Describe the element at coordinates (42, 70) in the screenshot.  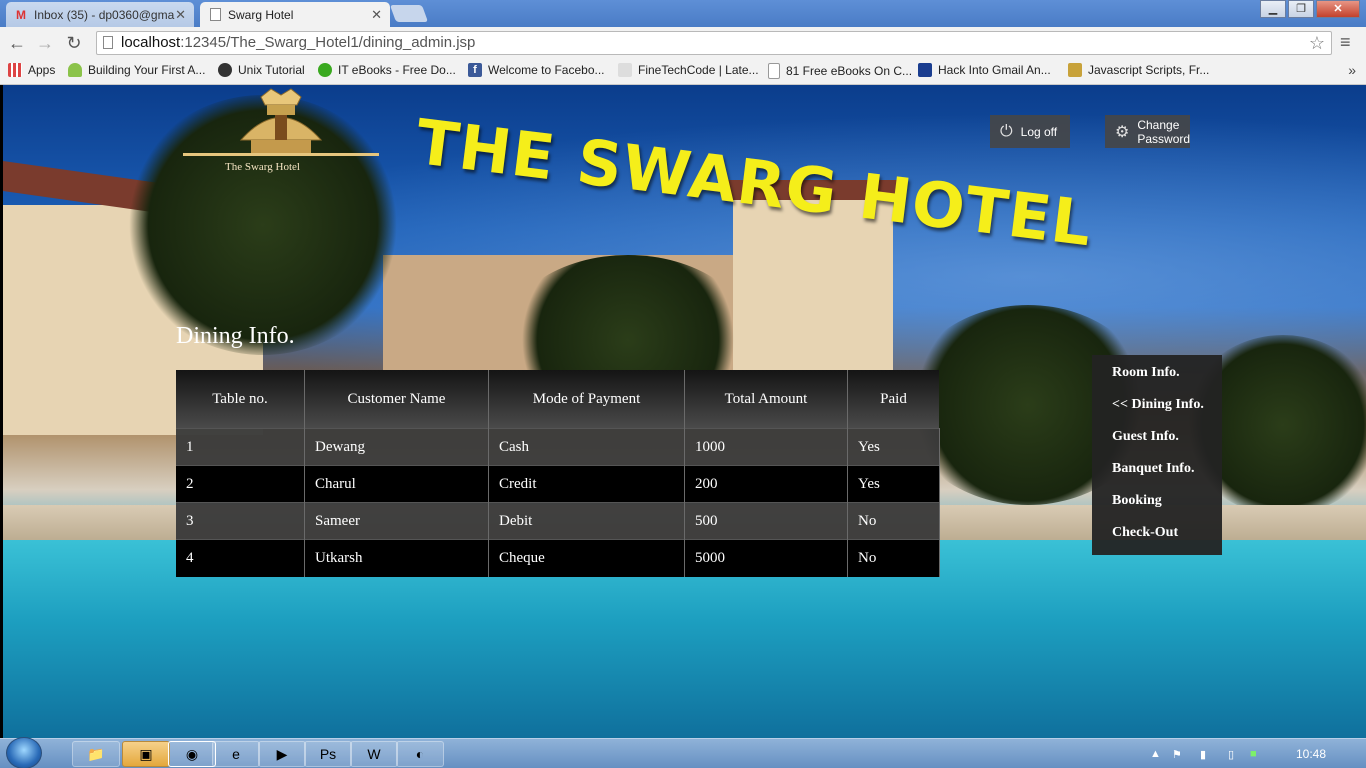
I see `bookmark-label: Apps` at that location.